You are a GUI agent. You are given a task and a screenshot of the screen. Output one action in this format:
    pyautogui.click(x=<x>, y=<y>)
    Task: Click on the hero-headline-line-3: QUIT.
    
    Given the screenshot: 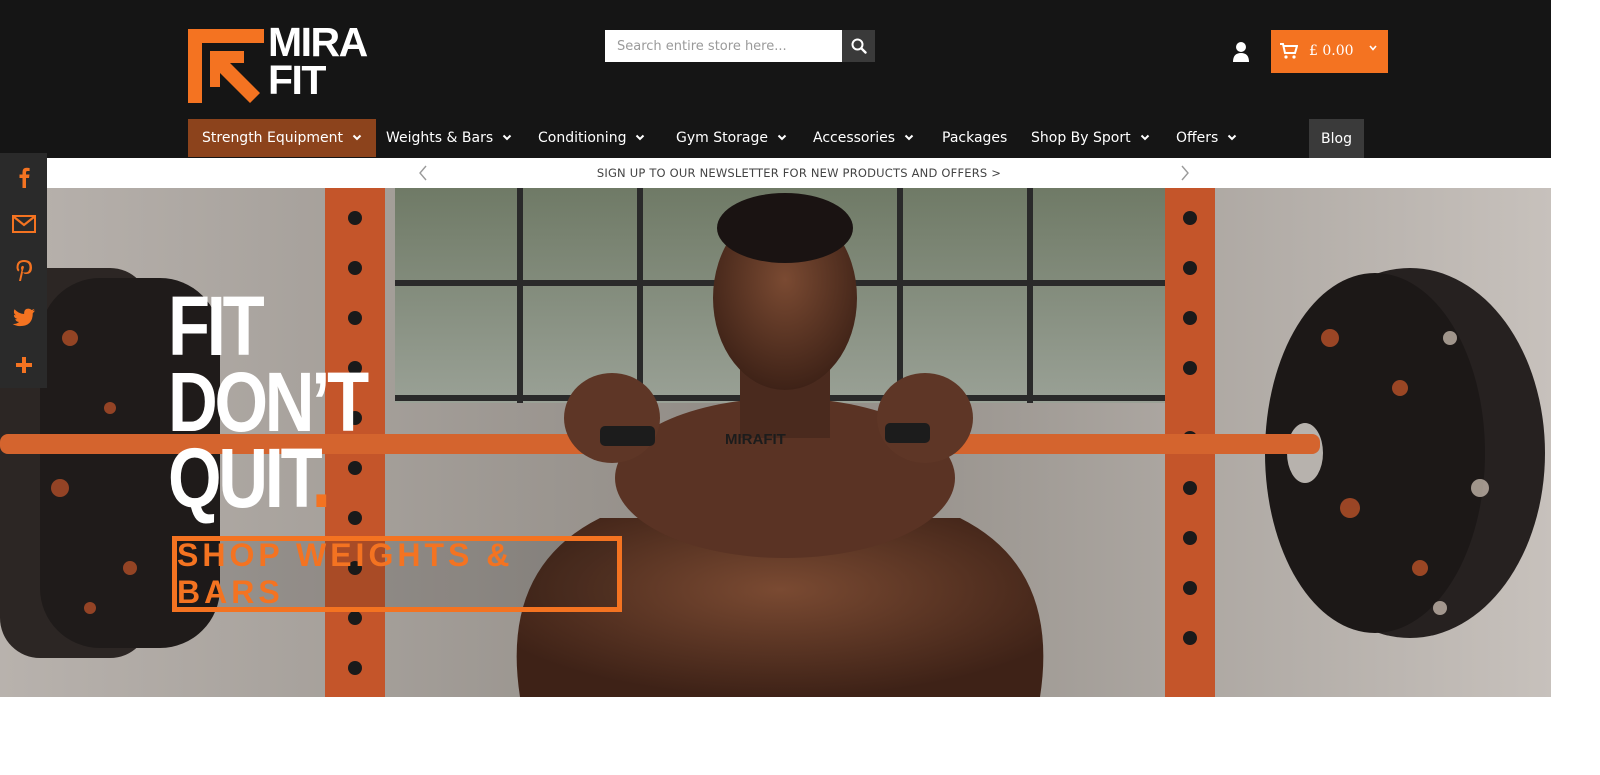 What is the action you would take?
    pyautogui.click(x=267, y=478)
    